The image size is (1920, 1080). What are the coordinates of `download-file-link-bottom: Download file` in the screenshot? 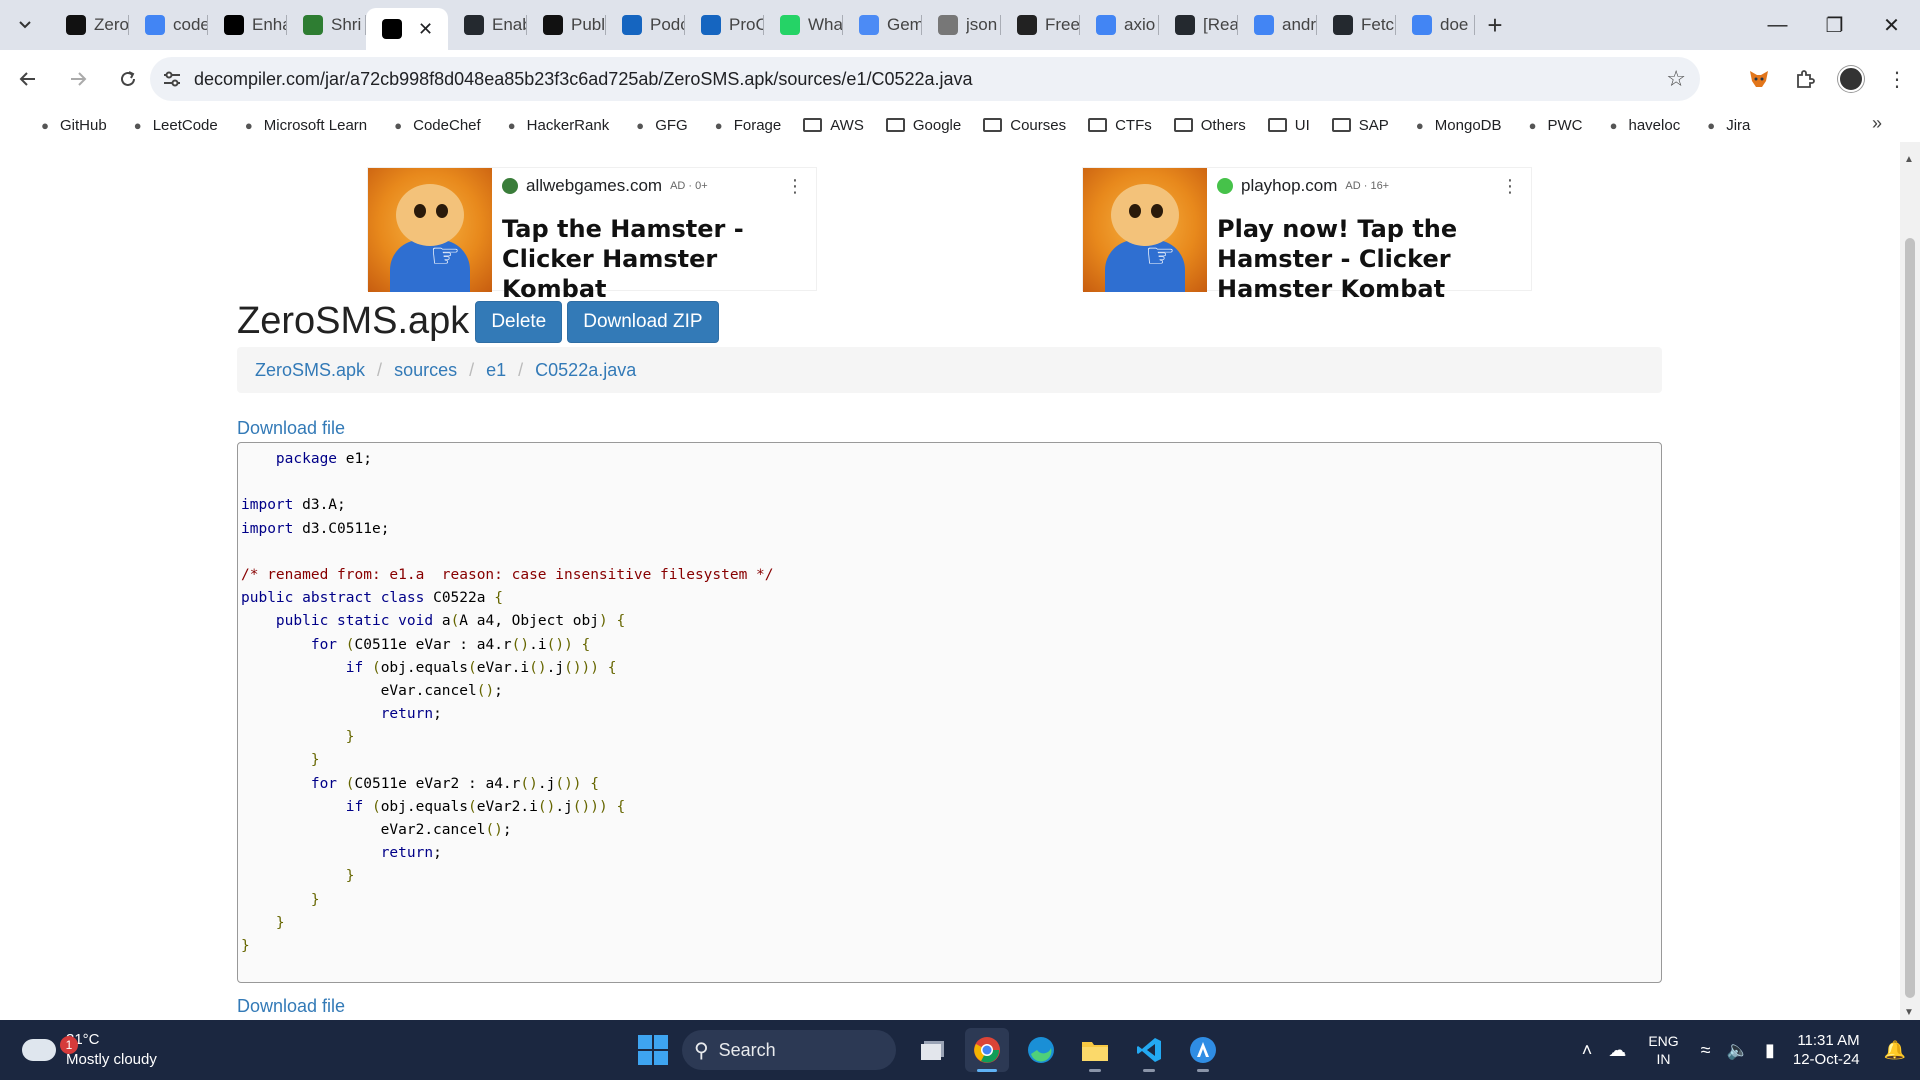 It's located at (291, 1006).